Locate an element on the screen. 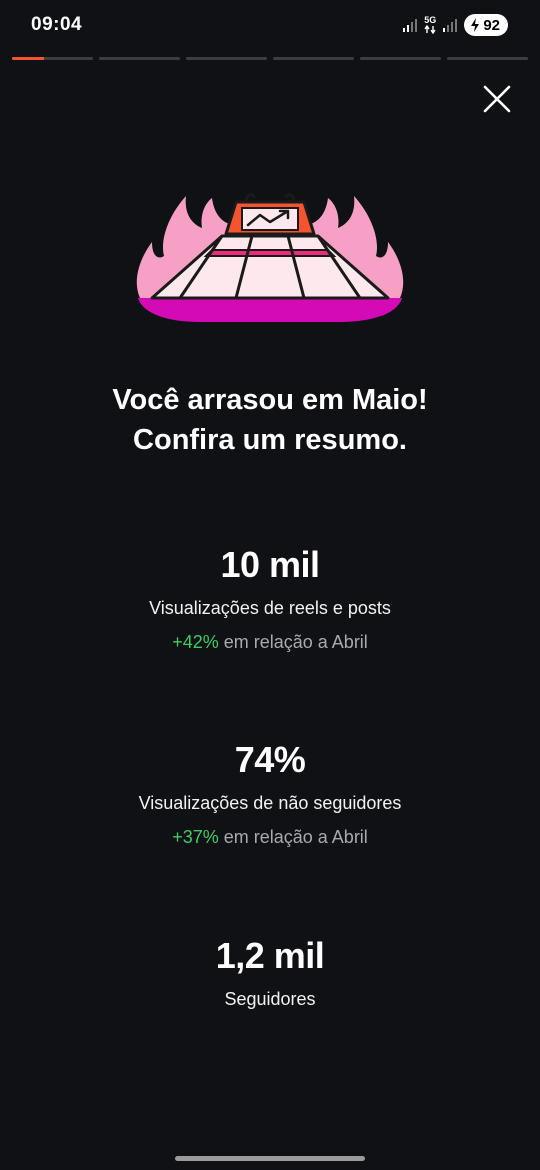 The height and width of the screenshot is (1170, 540). stat-comparison: +42% em relação a Abril is located at coordinates (270, 642).